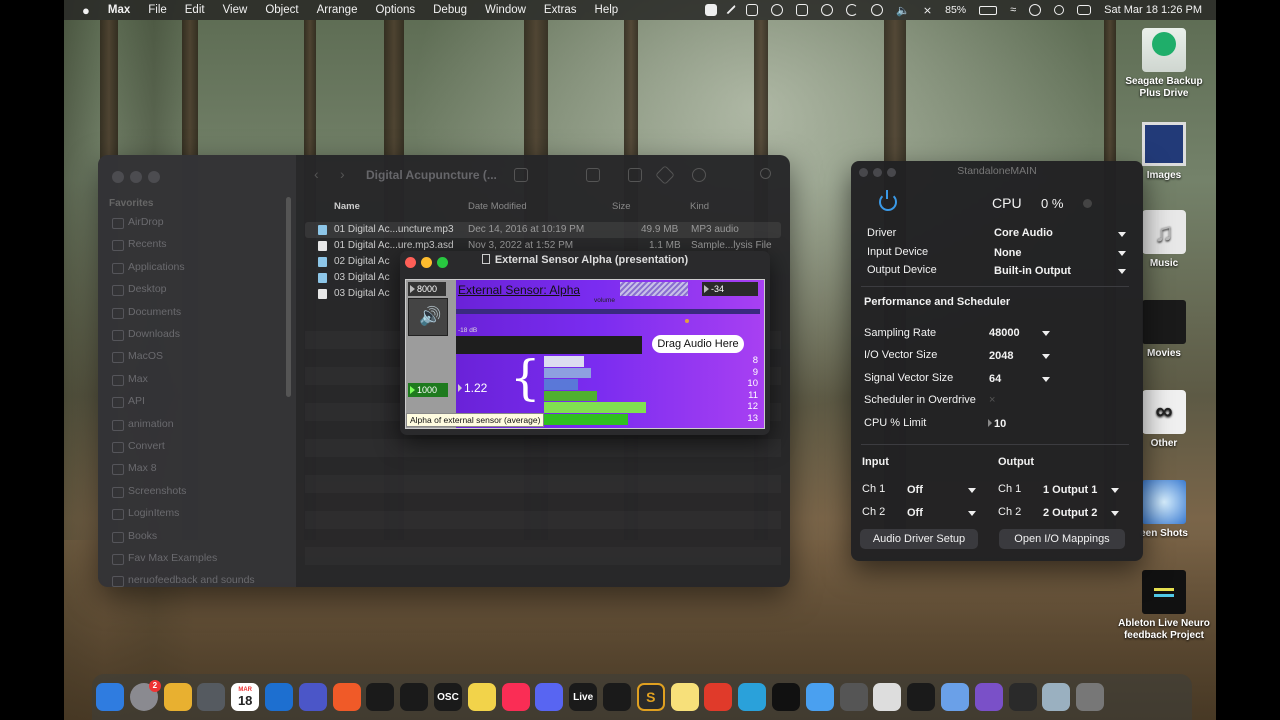 The image size is (1280, 720). What do you see at coordinates (148, 267) in the screenshot?
I see `sidebar-item-applications: Applications` at bounding box center [148, 267].